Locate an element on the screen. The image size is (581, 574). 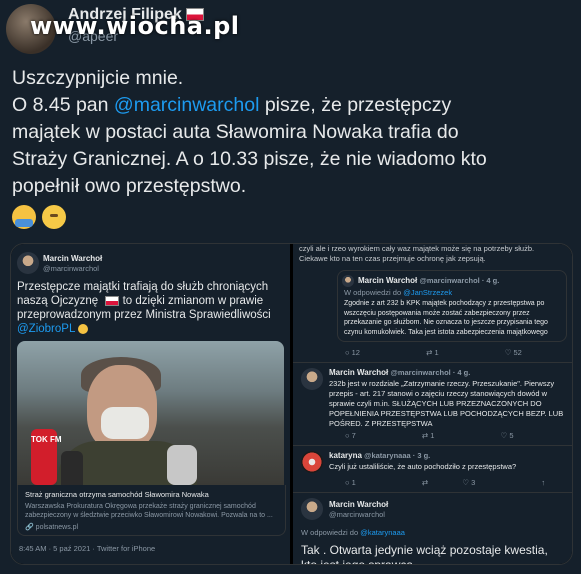
tweet-line-5: popełnił owo przestępstwo. is located at coordinates (129, 186).